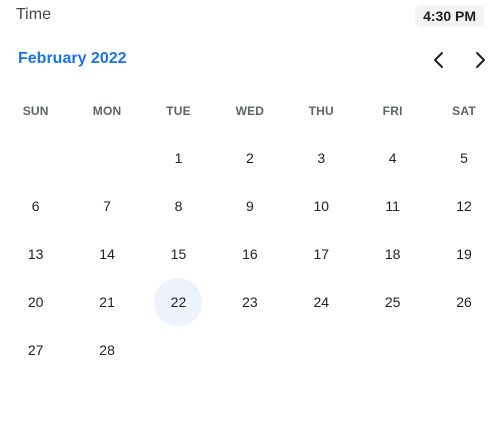 The height and width of the screenshot is (424, 500). I want to click on chevron-right-icon, so click(480, 60).